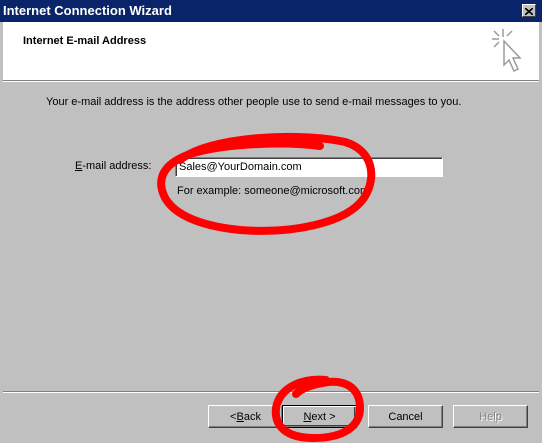 The height and width of the screenshot is (443, 542). Describe the element at coordinates (405, 416) in the screenshot. I see `cancel-button: Cancel` at that location.